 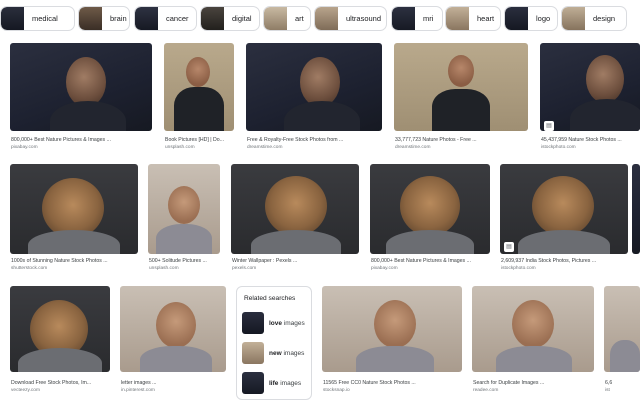 I want to click on chip-heart: heart, so click(x=473, y=18).